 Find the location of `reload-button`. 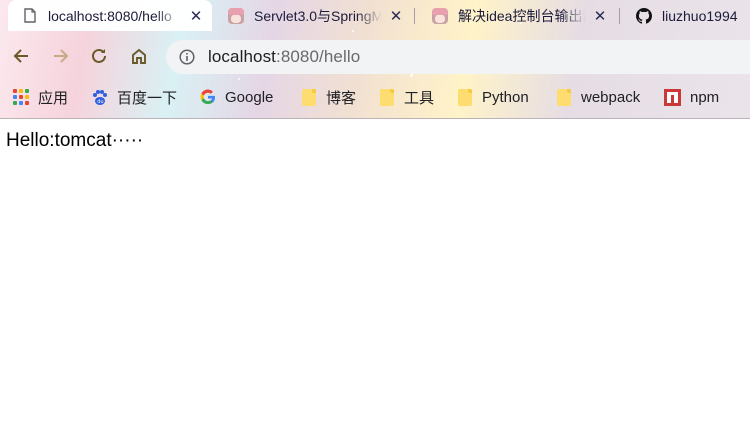

reload-button is located at coordinates (99, 56).